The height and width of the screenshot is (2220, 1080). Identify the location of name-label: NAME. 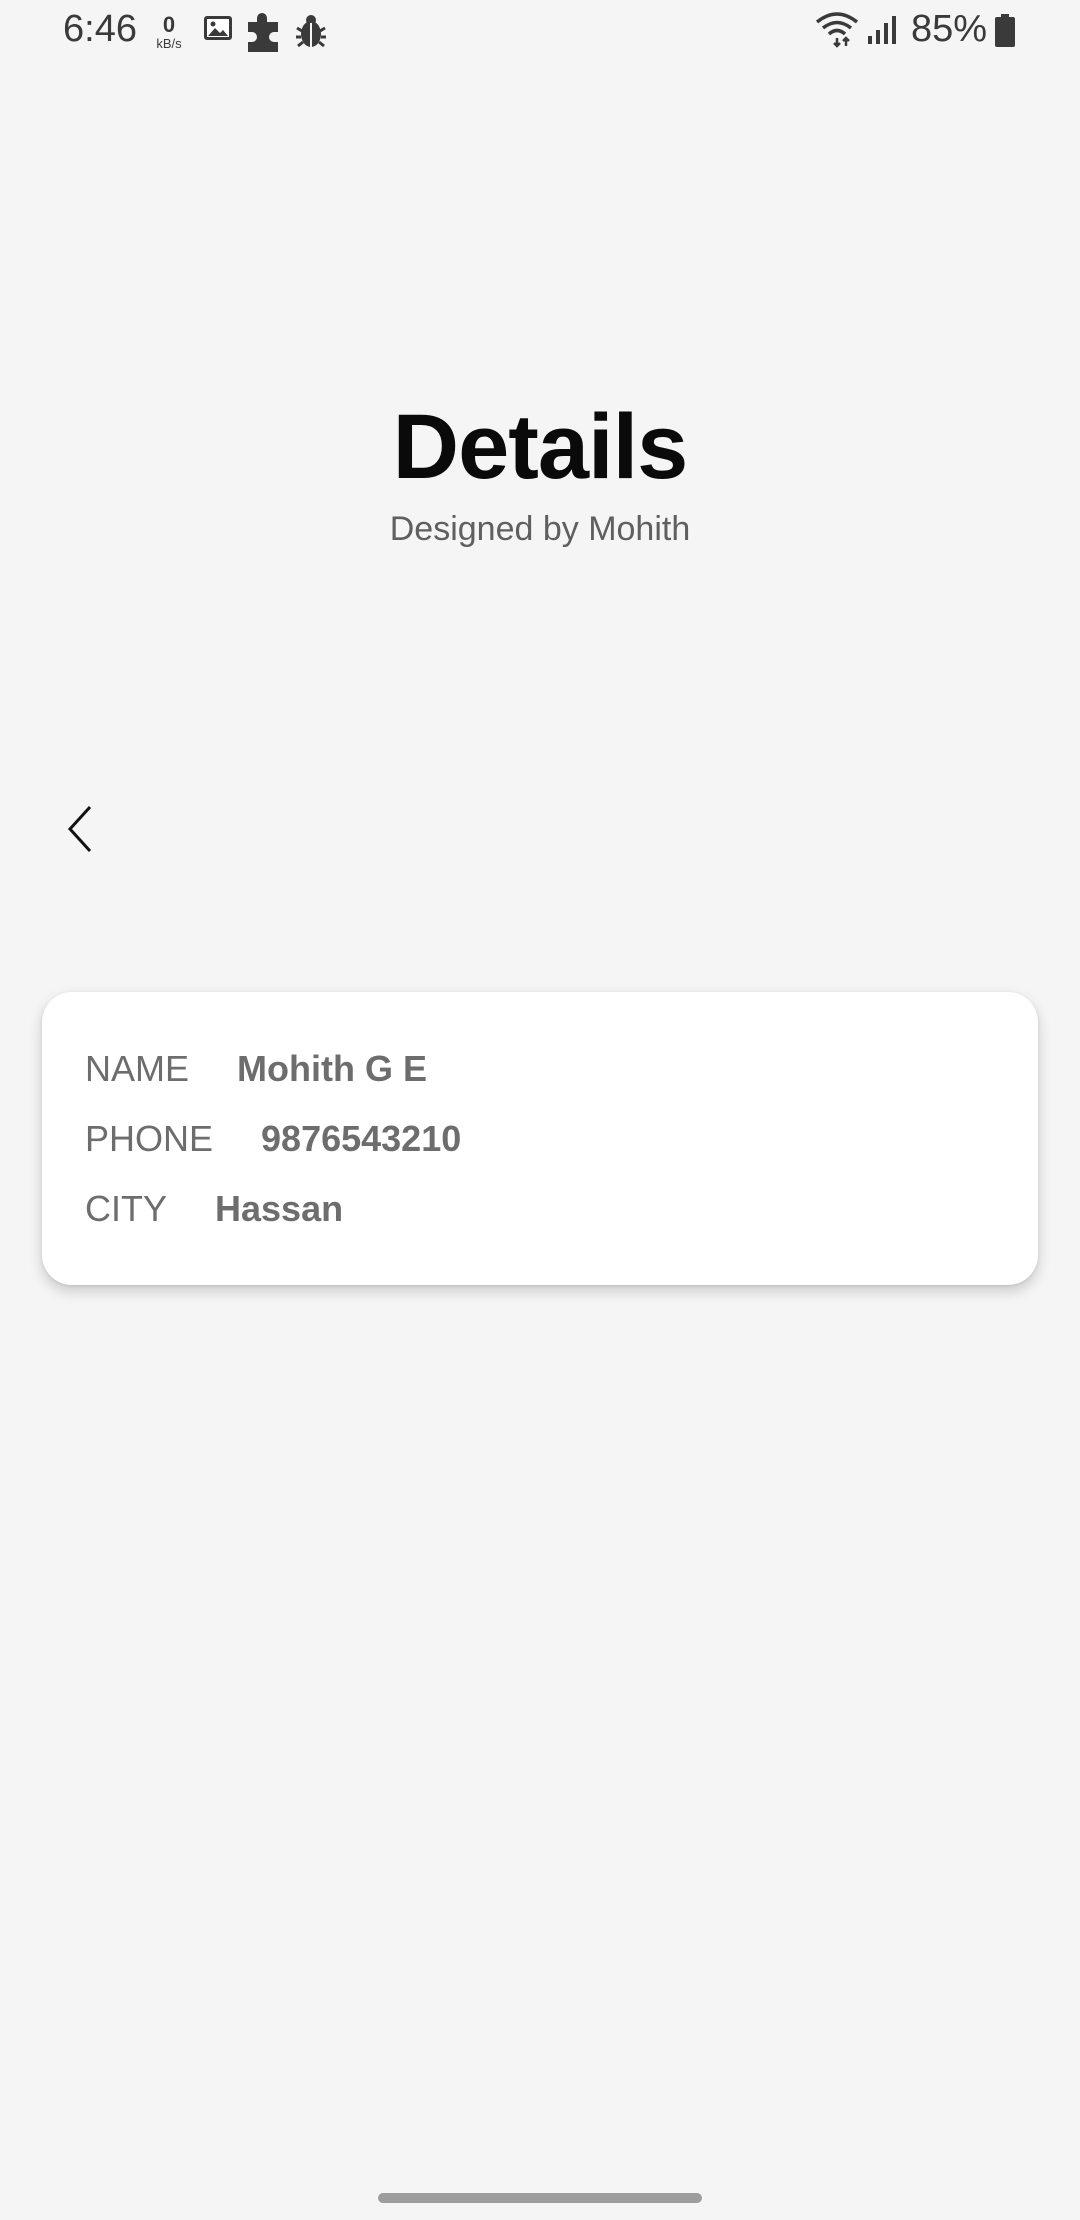
(137, 1068).